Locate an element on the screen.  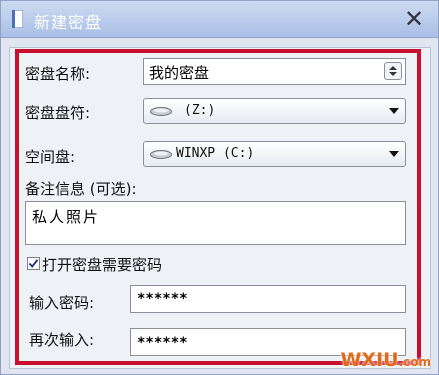
checkmark-icon is located at coordinates (33, 263).